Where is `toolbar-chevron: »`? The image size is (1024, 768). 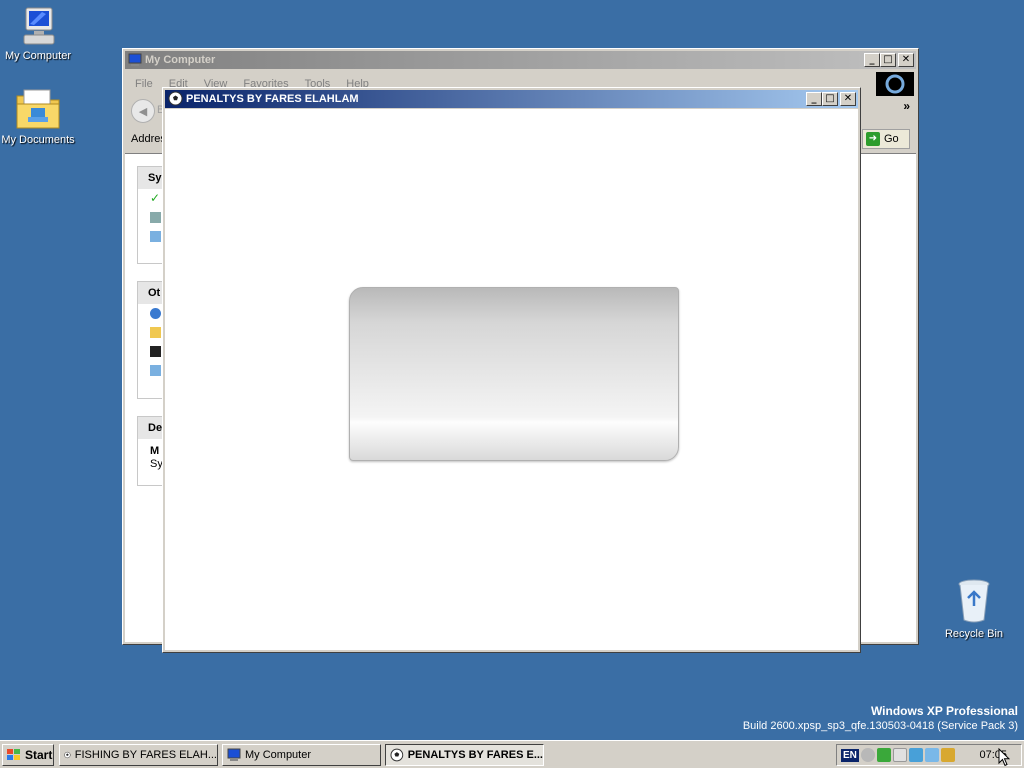 toolbar-chevron: » is located at coordinates (906, 106).